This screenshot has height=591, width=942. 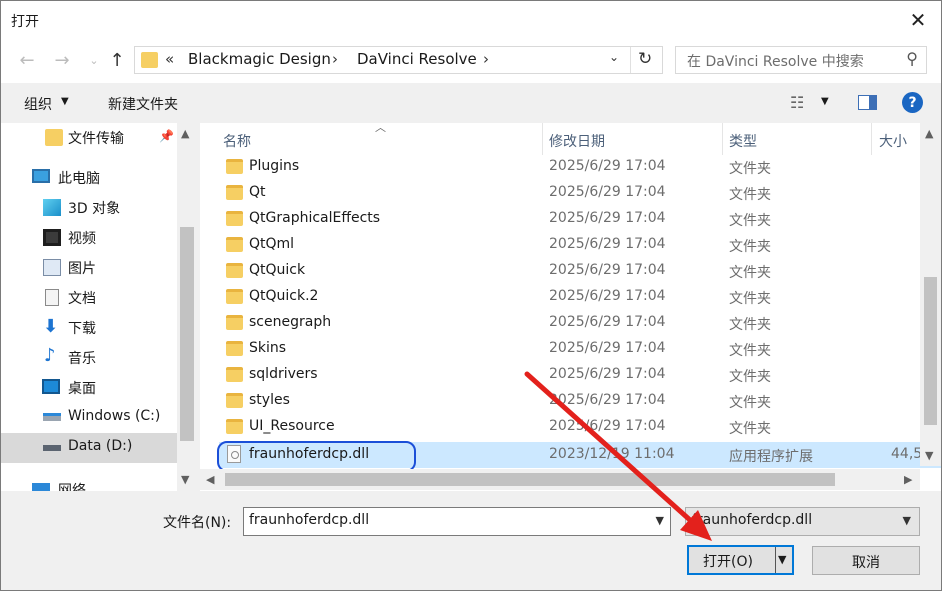 I want to click on refresh-icon: ↻, so click(x=645, y=59).